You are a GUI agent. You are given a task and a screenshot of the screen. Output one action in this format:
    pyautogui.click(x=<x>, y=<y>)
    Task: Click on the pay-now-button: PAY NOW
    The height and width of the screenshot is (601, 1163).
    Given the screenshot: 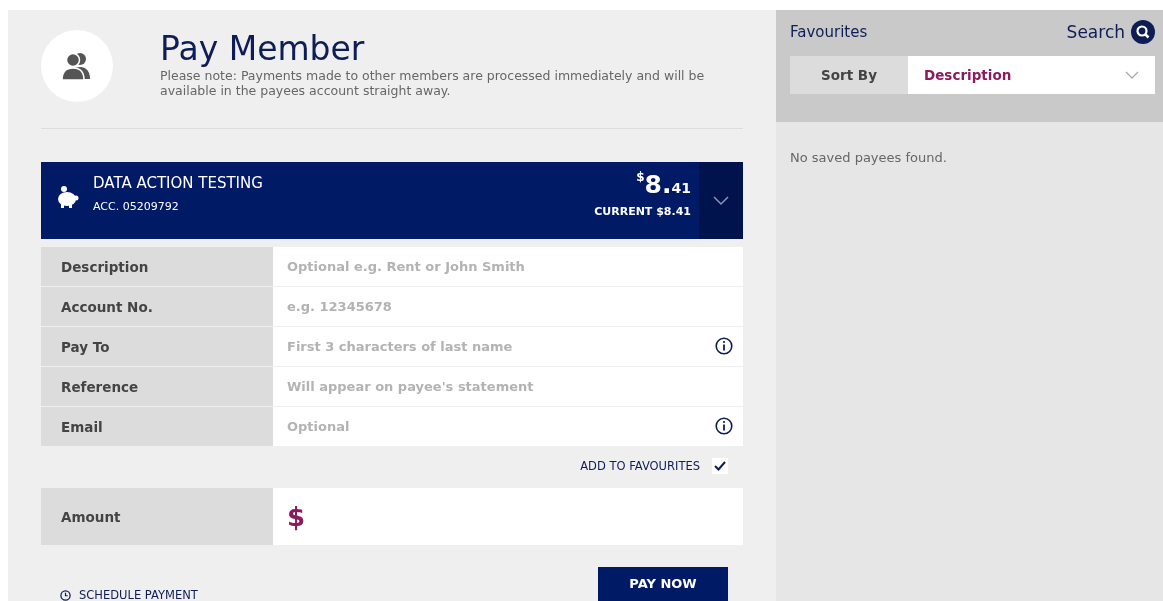 What is the action you would take?
    pyautogui.click(x=663, y=584)
    